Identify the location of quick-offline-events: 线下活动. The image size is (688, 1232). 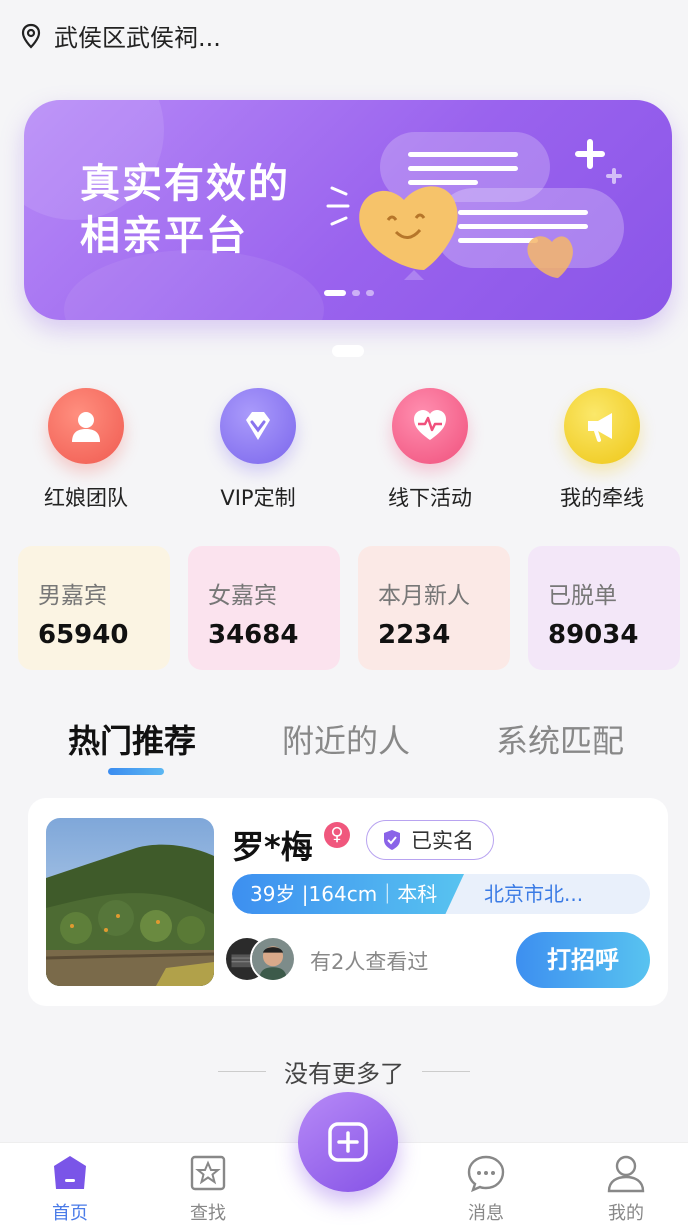
(430, 450).